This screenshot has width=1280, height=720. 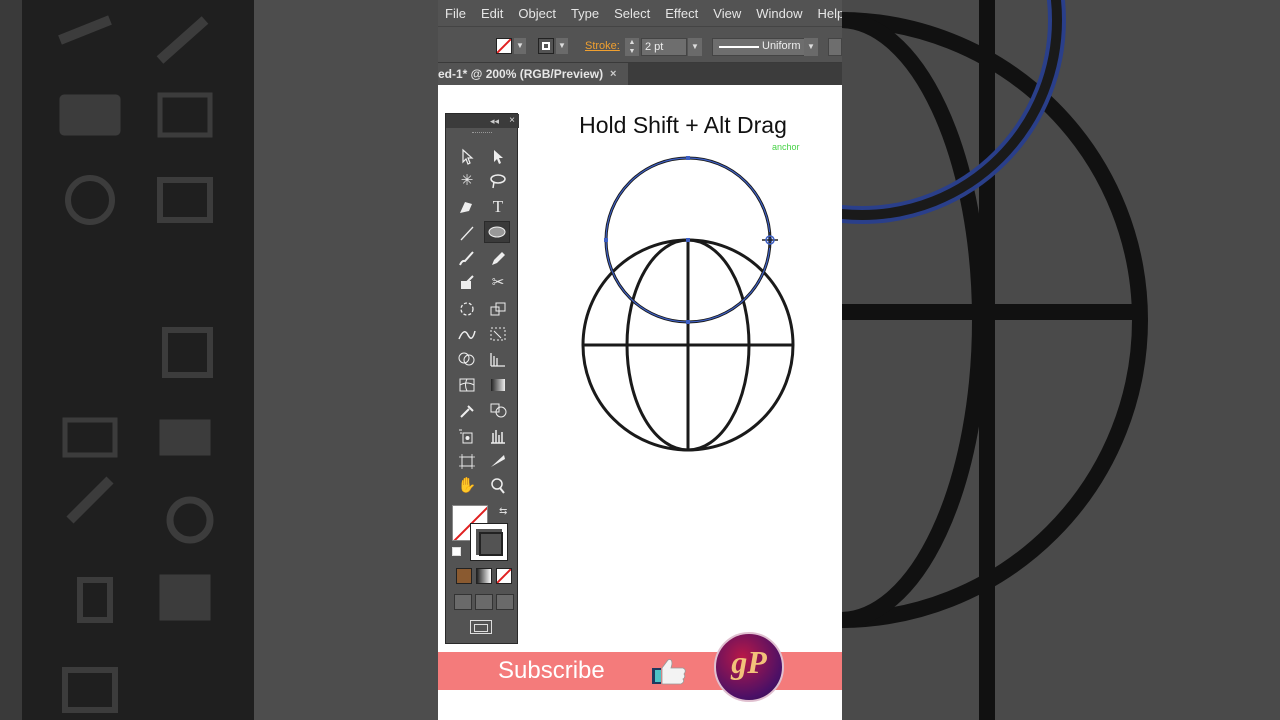 What do you see at coordinates (467, 461) in the screenshot?
I see `artboard-tool-icon` at bounding box center [467, 461].